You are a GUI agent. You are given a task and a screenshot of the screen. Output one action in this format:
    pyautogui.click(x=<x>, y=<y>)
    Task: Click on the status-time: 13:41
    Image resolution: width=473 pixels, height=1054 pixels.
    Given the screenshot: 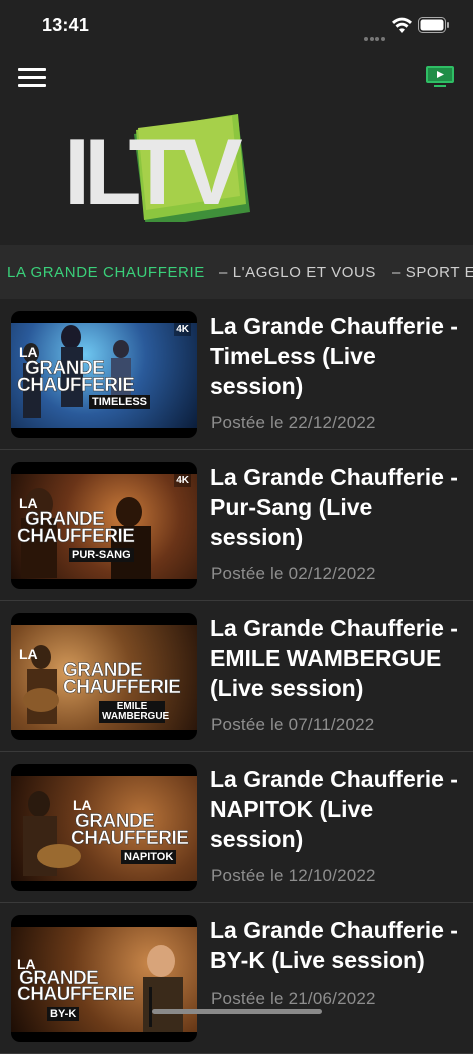 What is the action you would take?
    pyautogui.click(x=66, y=25)
    